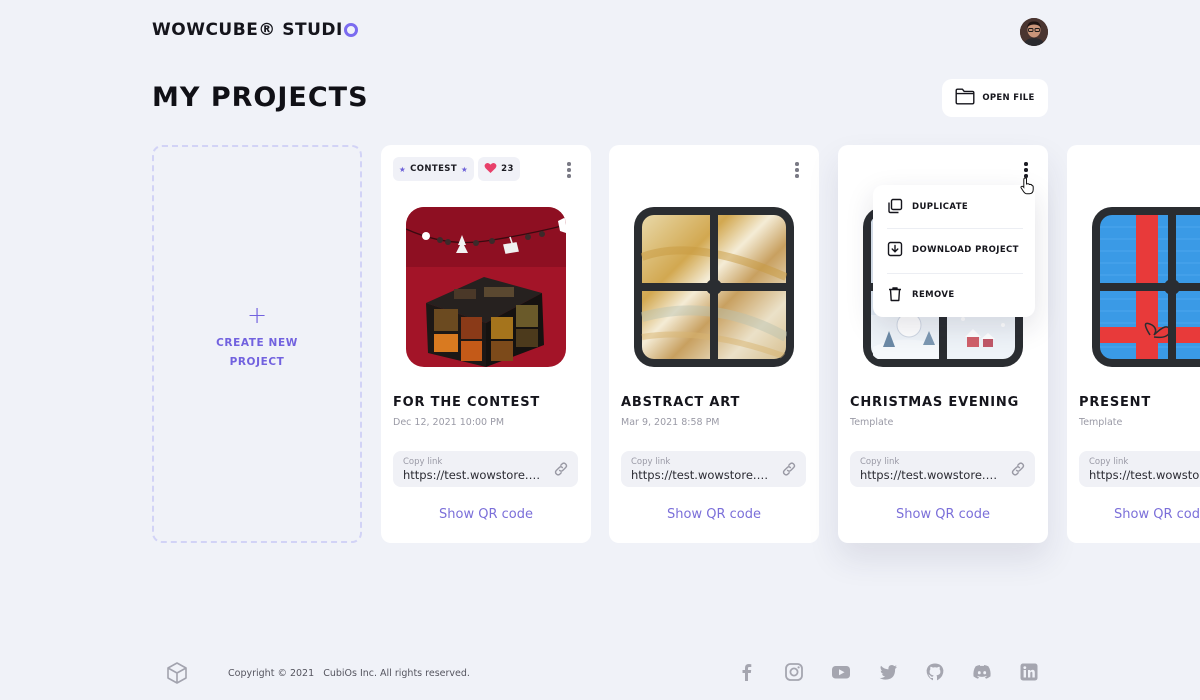 This screenshot has width=1200, height=700. Describe the element at coordinates (670, 422) in the screenshot. I see `project-date: Mar 9, 2021 8:58 PM` at that location.